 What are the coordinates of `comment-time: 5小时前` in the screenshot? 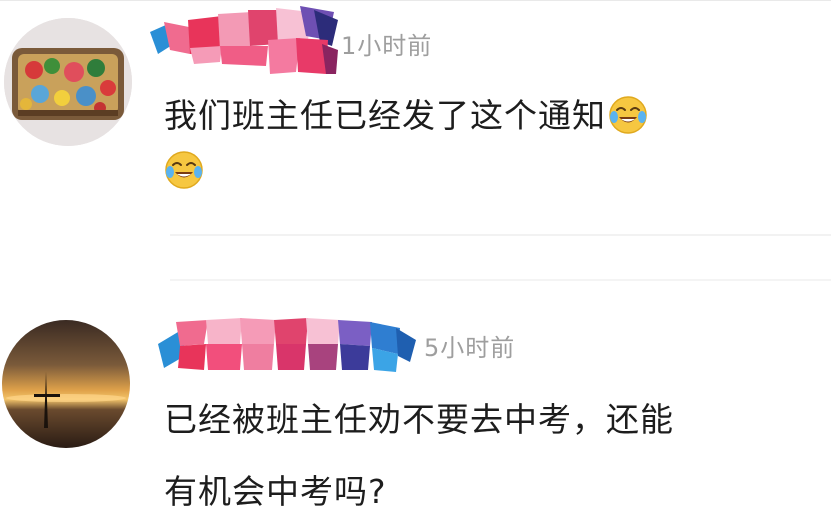 It's located at (470, 348).